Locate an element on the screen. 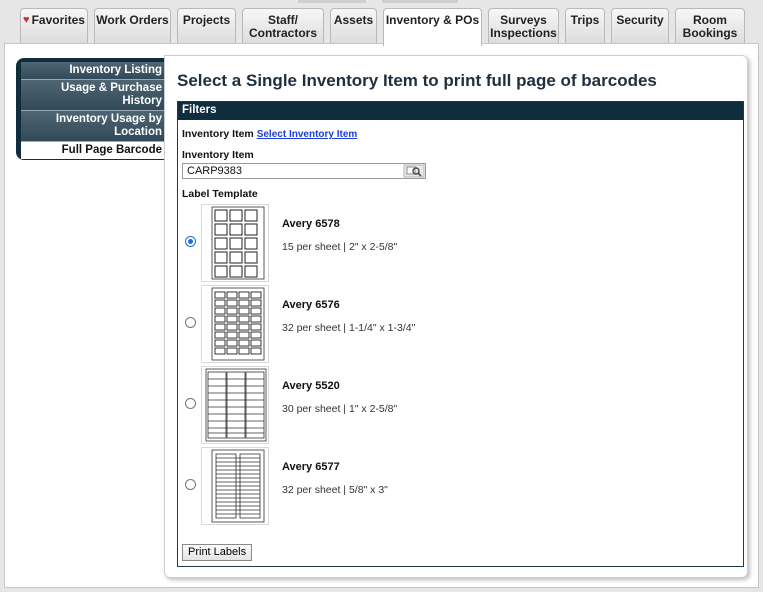 Image resolution: width=763 pixels, height=592 pixels. option-name: Avery 6577 is located at coordinates (311, 467).